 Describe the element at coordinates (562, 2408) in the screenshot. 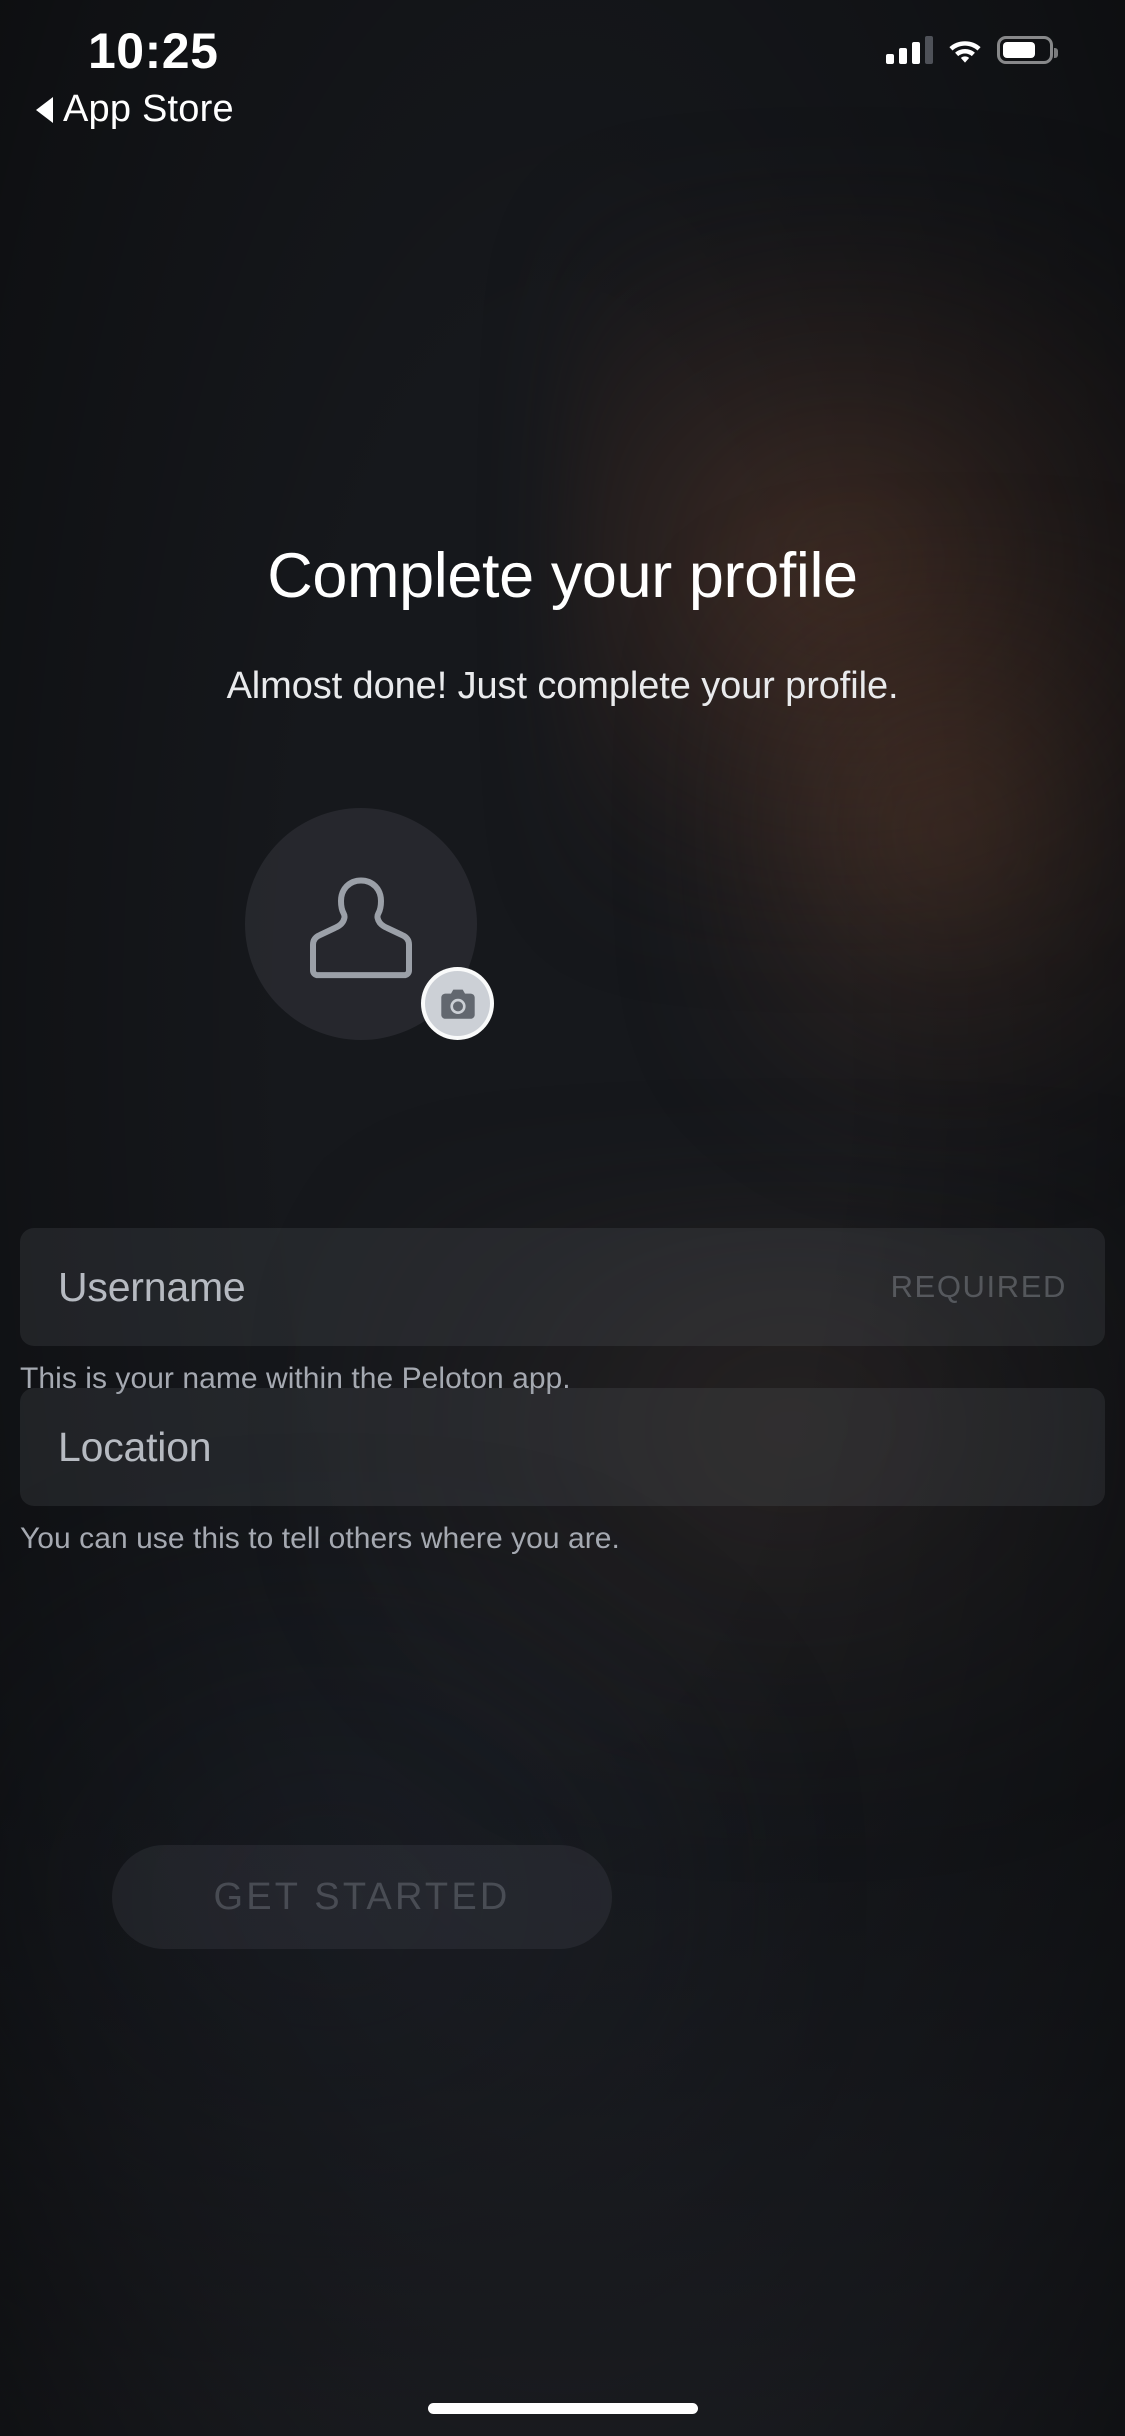

I see `home-indicator` at that location.